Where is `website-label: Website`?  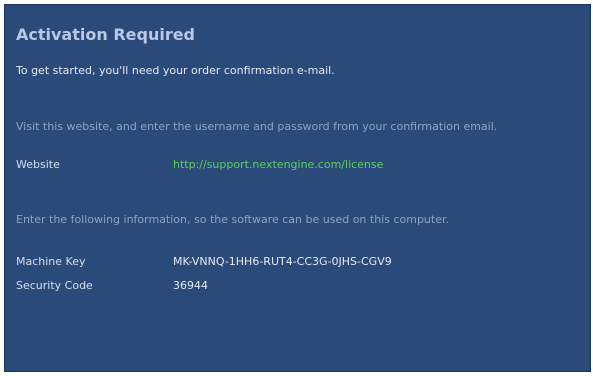 website-label: Website is located at coordinates (38, 164).